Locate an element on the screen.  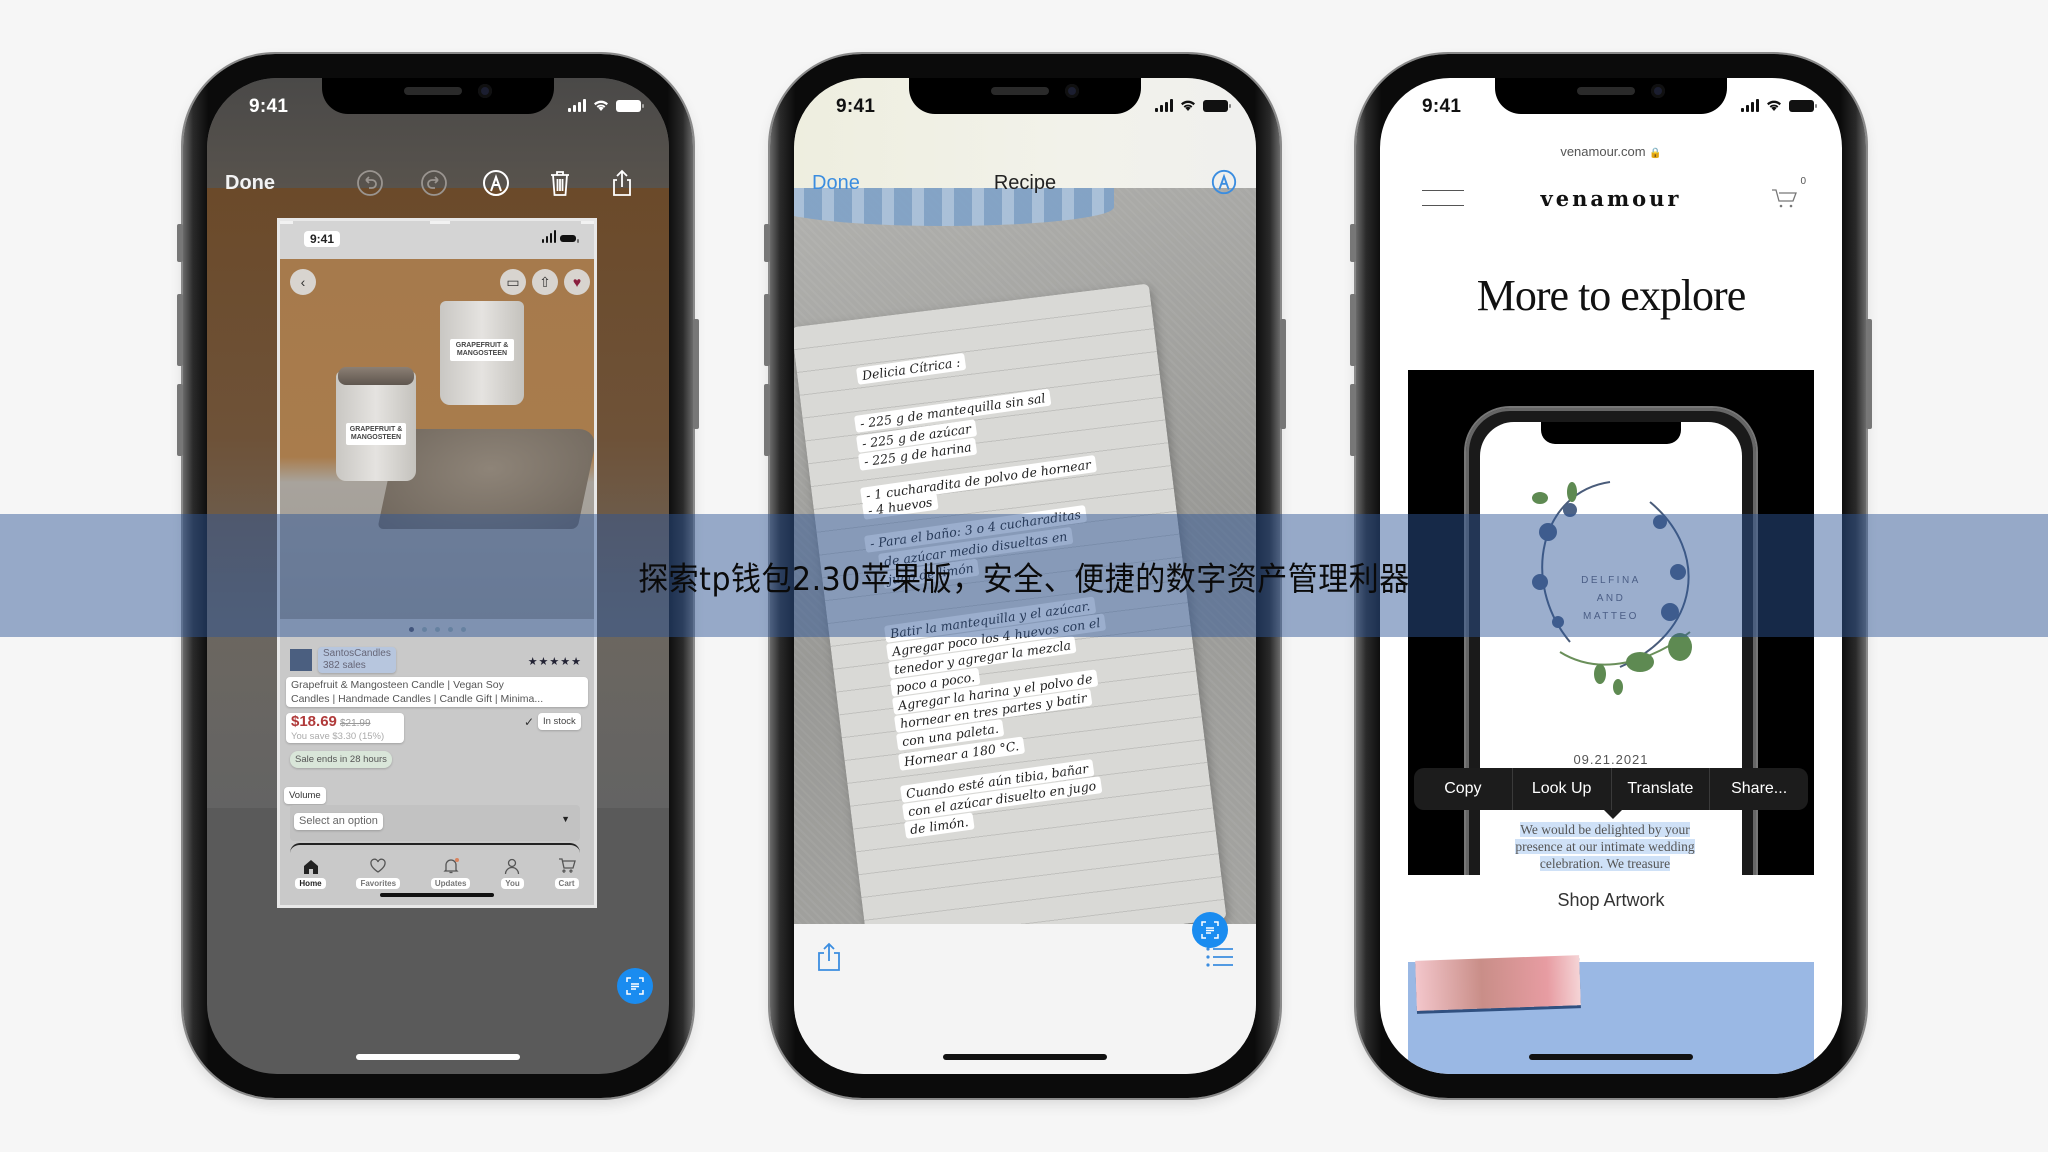
home-icon is located at coordinates (310, 867).